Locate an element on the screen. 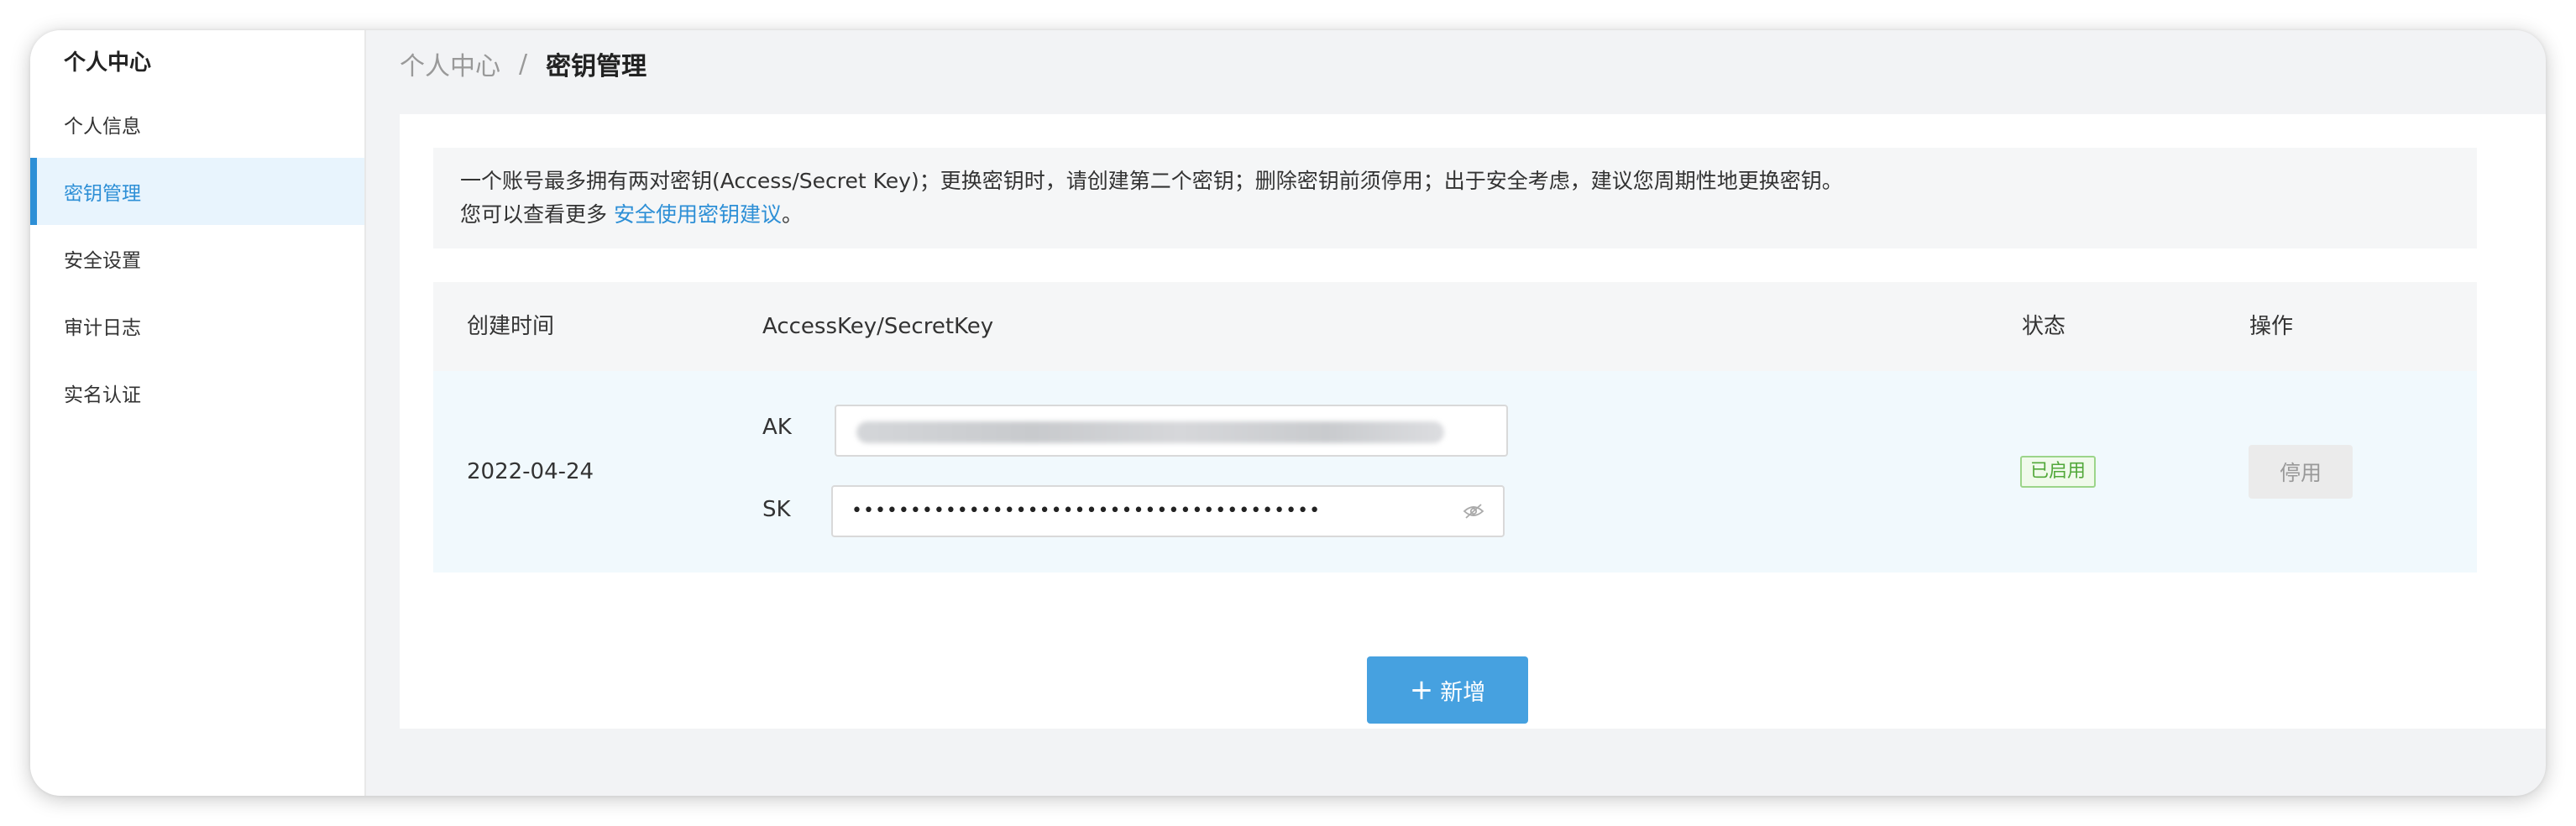 The width and height of the screenshot is (2576, 826). secret-key-masked-value: •••••••••••••••••••••••••••••••••••••••• is located at coordinates (1087, 510).